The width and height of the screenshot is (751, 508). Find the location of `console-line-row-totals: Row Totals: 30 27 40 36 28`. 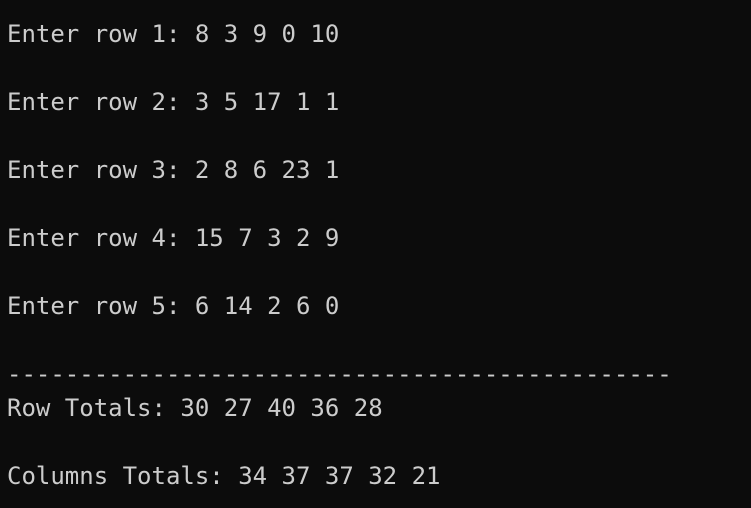

console-line-row-totals: Row Totals: 30 27 40 36 28 is located at coordinates (195, 408).